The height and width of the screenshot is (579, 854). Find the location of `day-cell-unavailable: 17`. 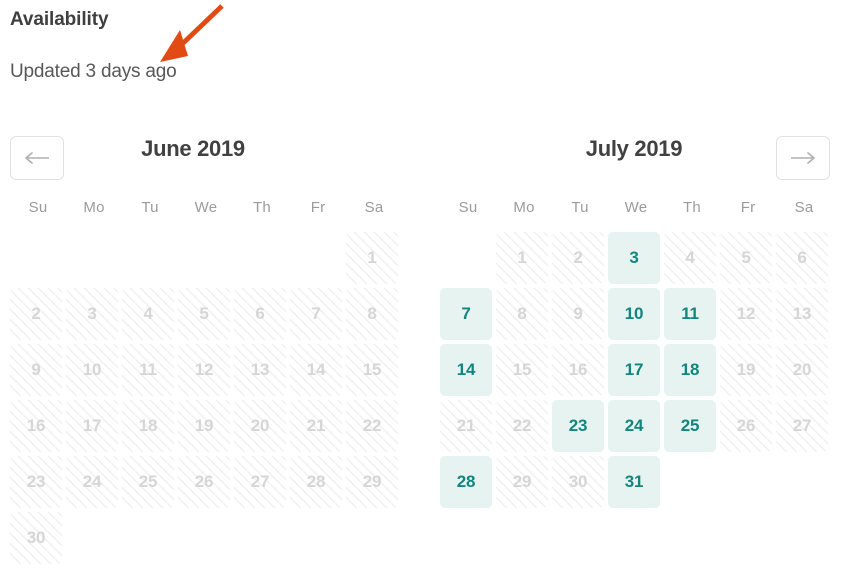

day-cell-unavailable: 17 is located at coordinates (92, 426).